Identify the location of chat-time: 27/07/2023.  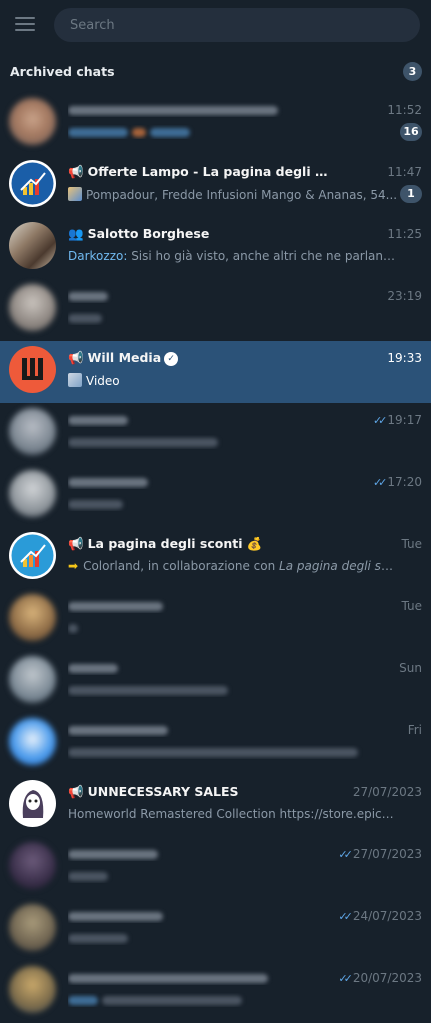
(387, 792).